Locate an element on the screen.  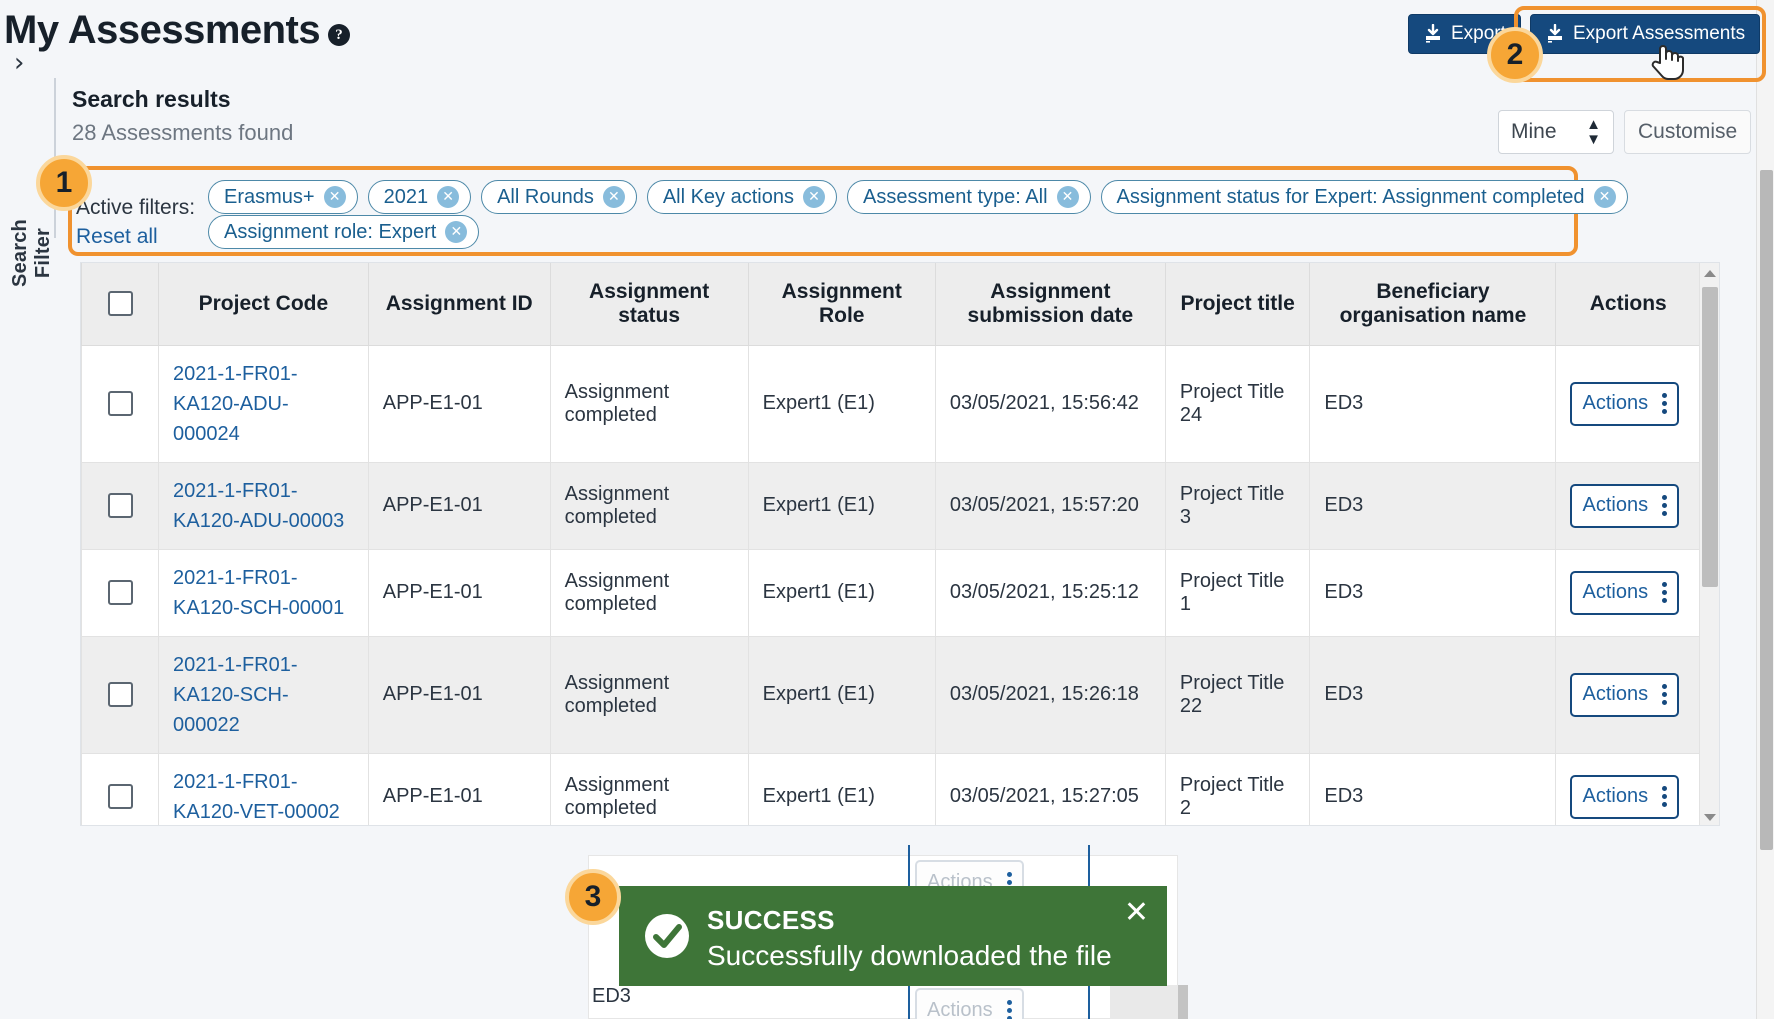
filter-chip-label: Assignment status for Expert is located at coordinates (1350, 196).